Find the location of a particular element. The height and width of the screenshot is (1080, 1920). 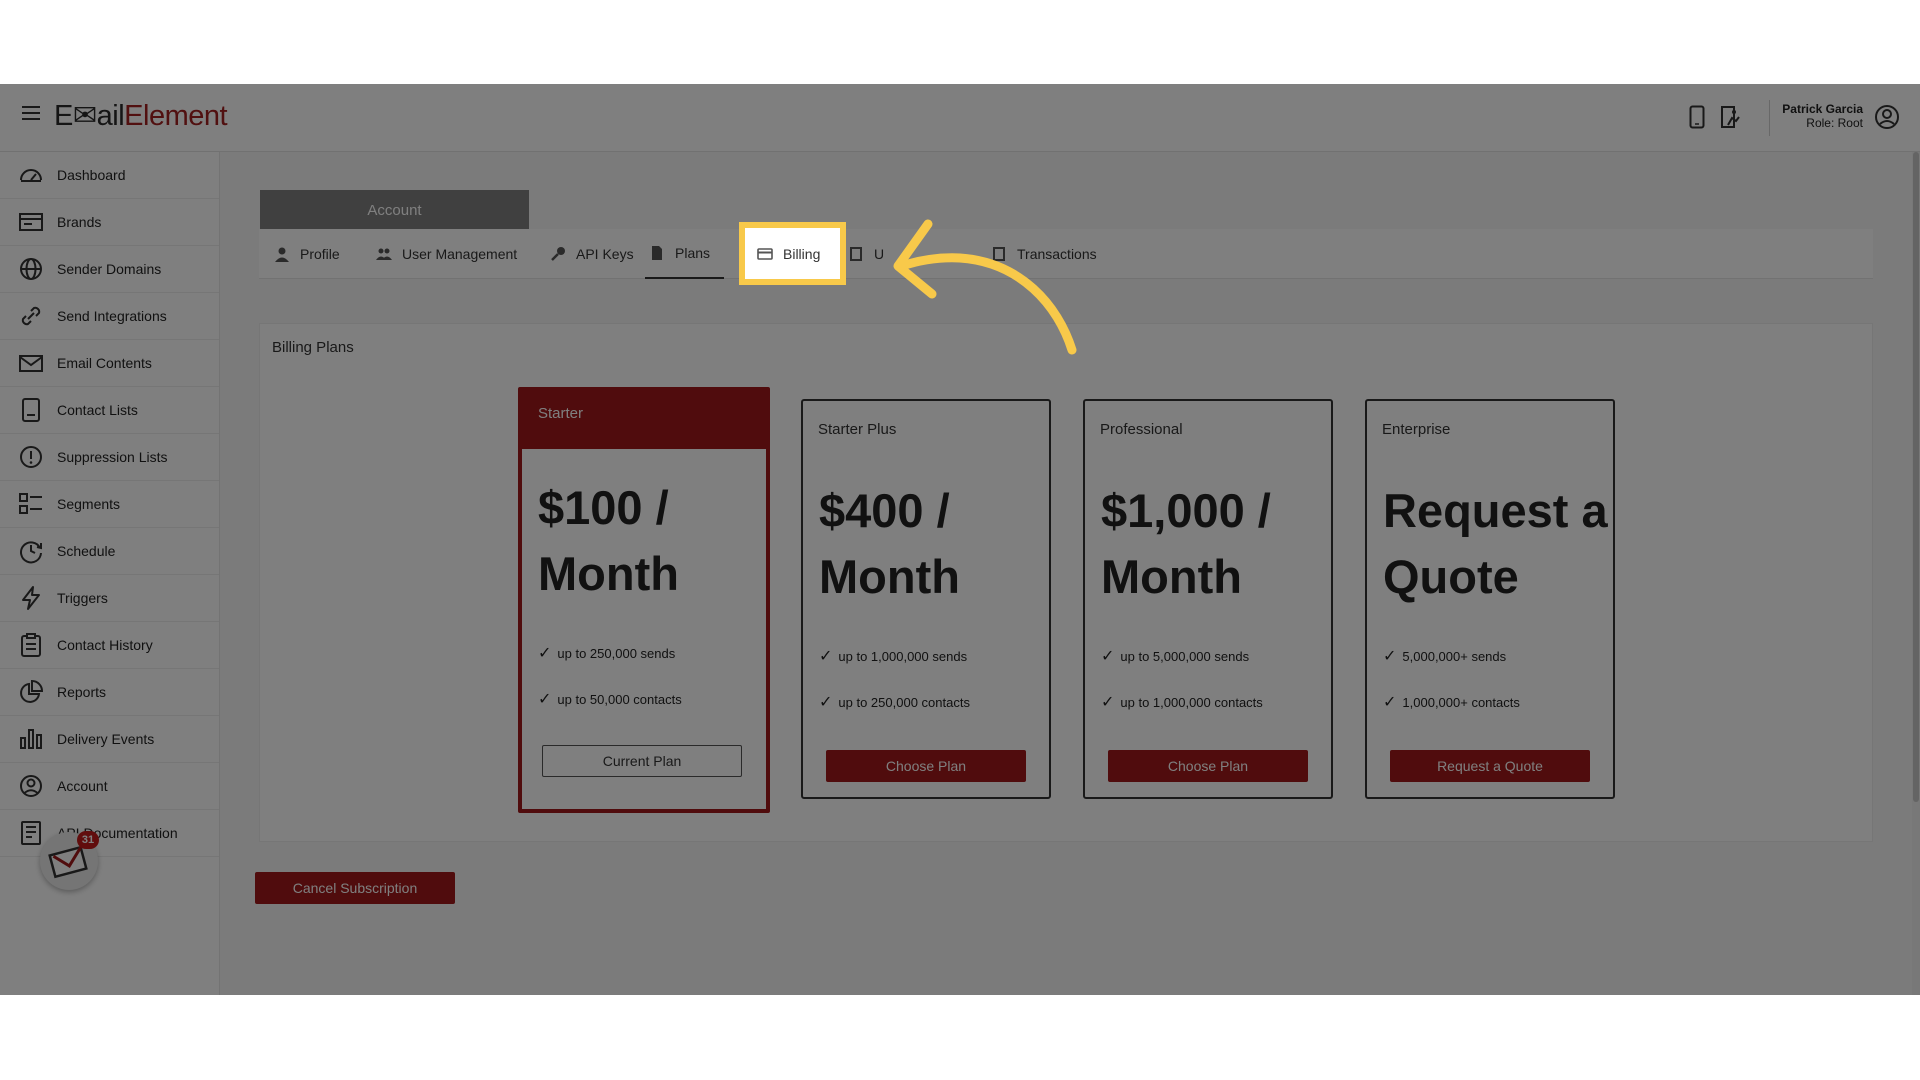

tab-label: API Keys is located at coordinates (605, 254).